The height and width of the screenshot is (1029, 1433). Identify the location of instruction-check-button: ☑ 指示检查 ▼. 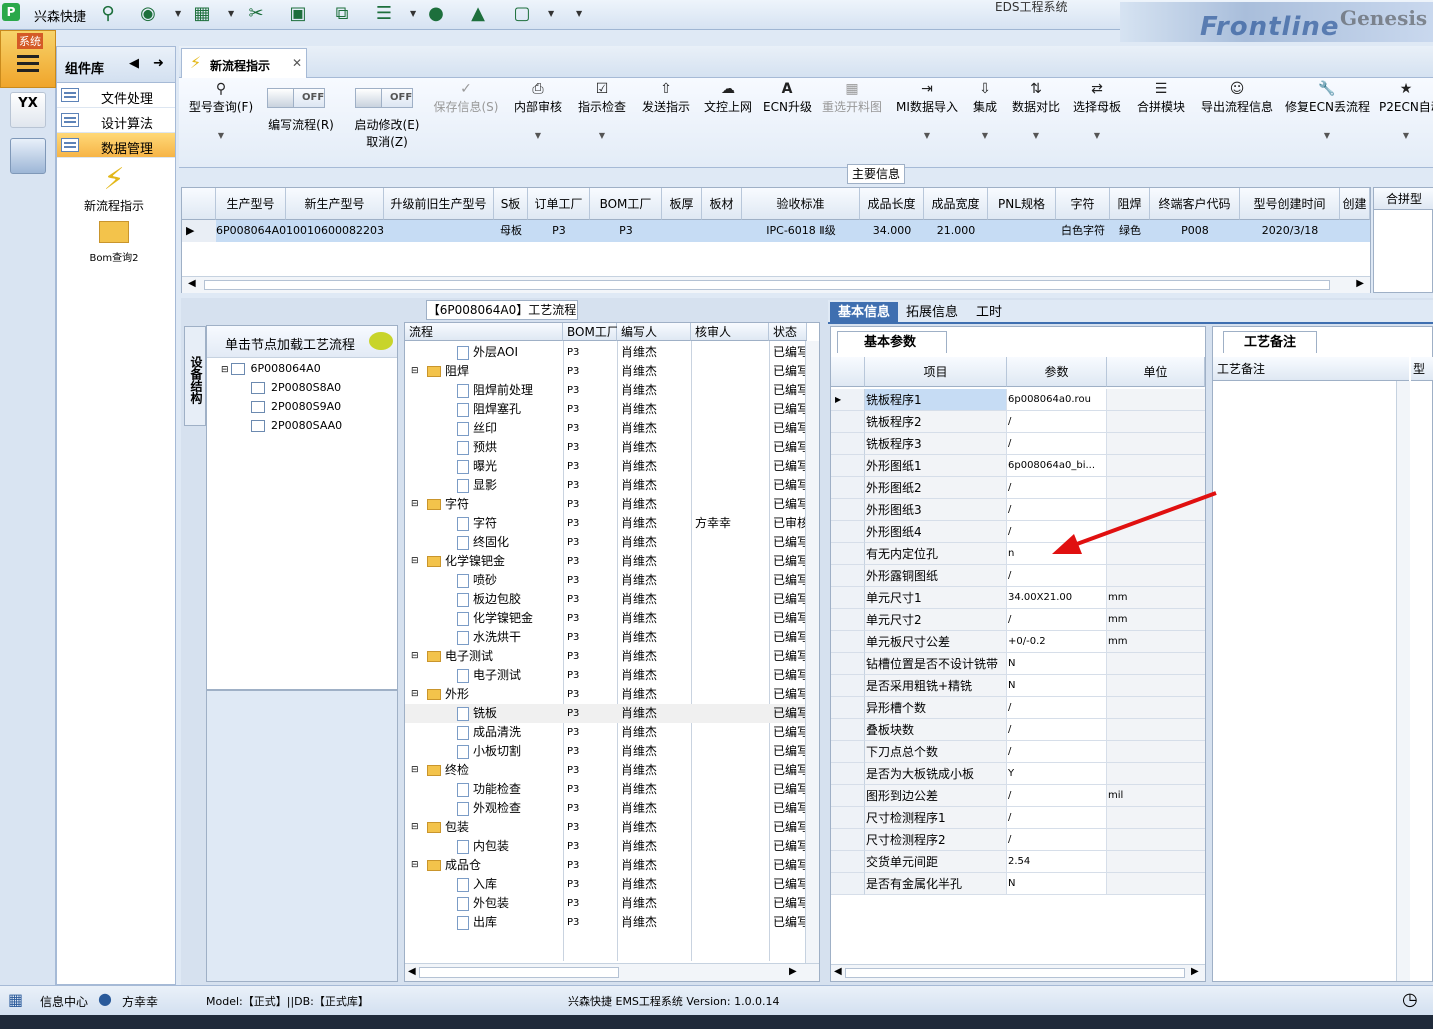
(602, 122).